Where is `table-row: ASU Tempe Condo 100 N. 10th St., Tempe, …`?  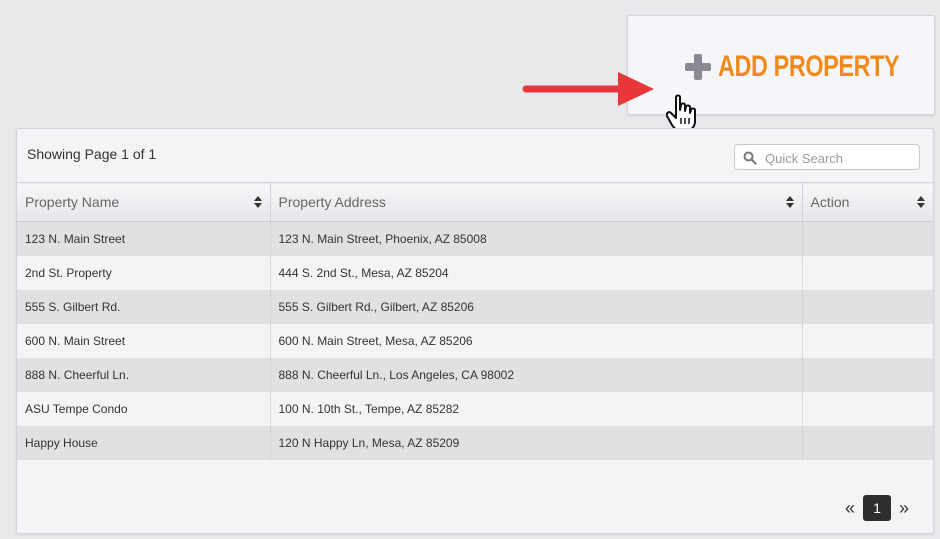
table-row: ASU Tempe Condo 100 N. 10th St., Tempe, … is located at coordinates (475, 408).